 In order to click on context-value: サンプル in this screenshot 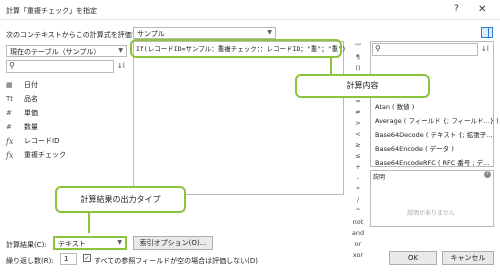, I will do `click(151, 34)`.